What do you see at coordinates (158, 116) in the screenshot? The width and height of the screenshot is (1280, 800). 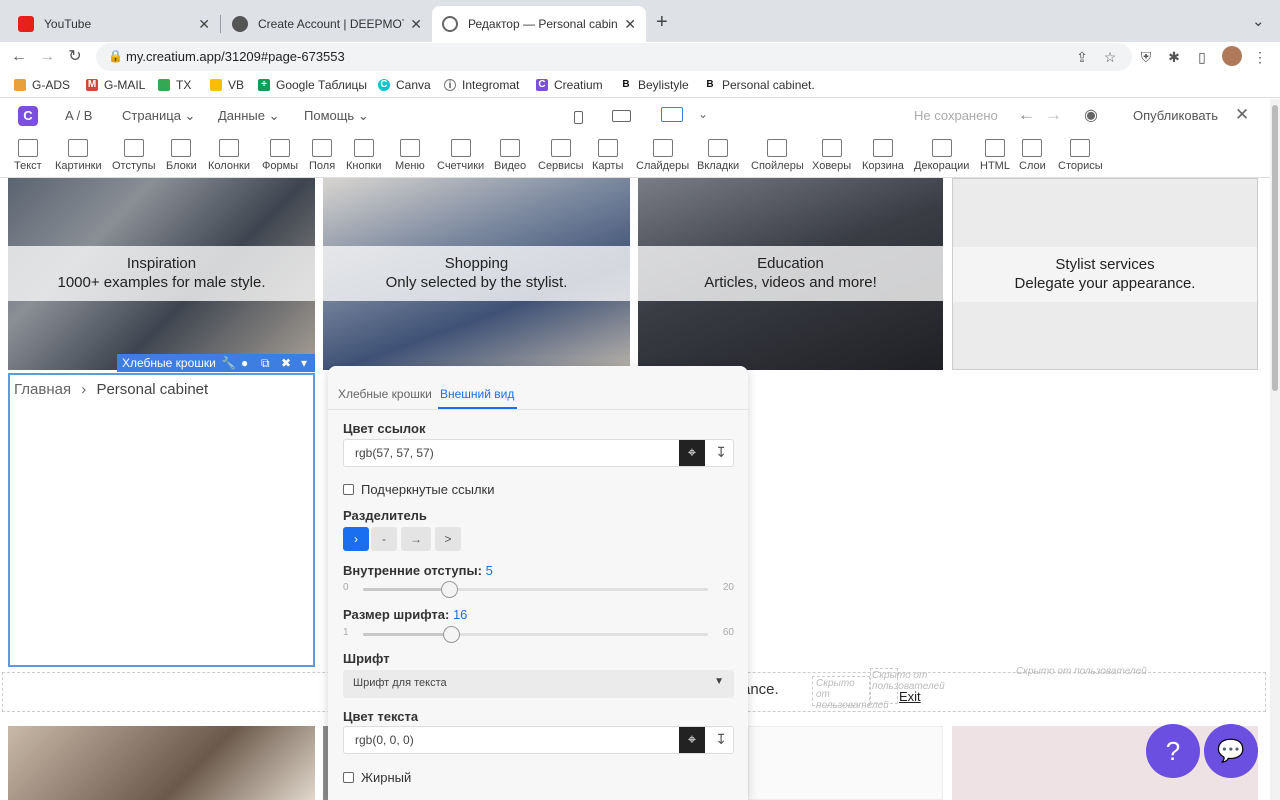 I see `page-menu: Страница ⌄` at bounding box center [158, 116].